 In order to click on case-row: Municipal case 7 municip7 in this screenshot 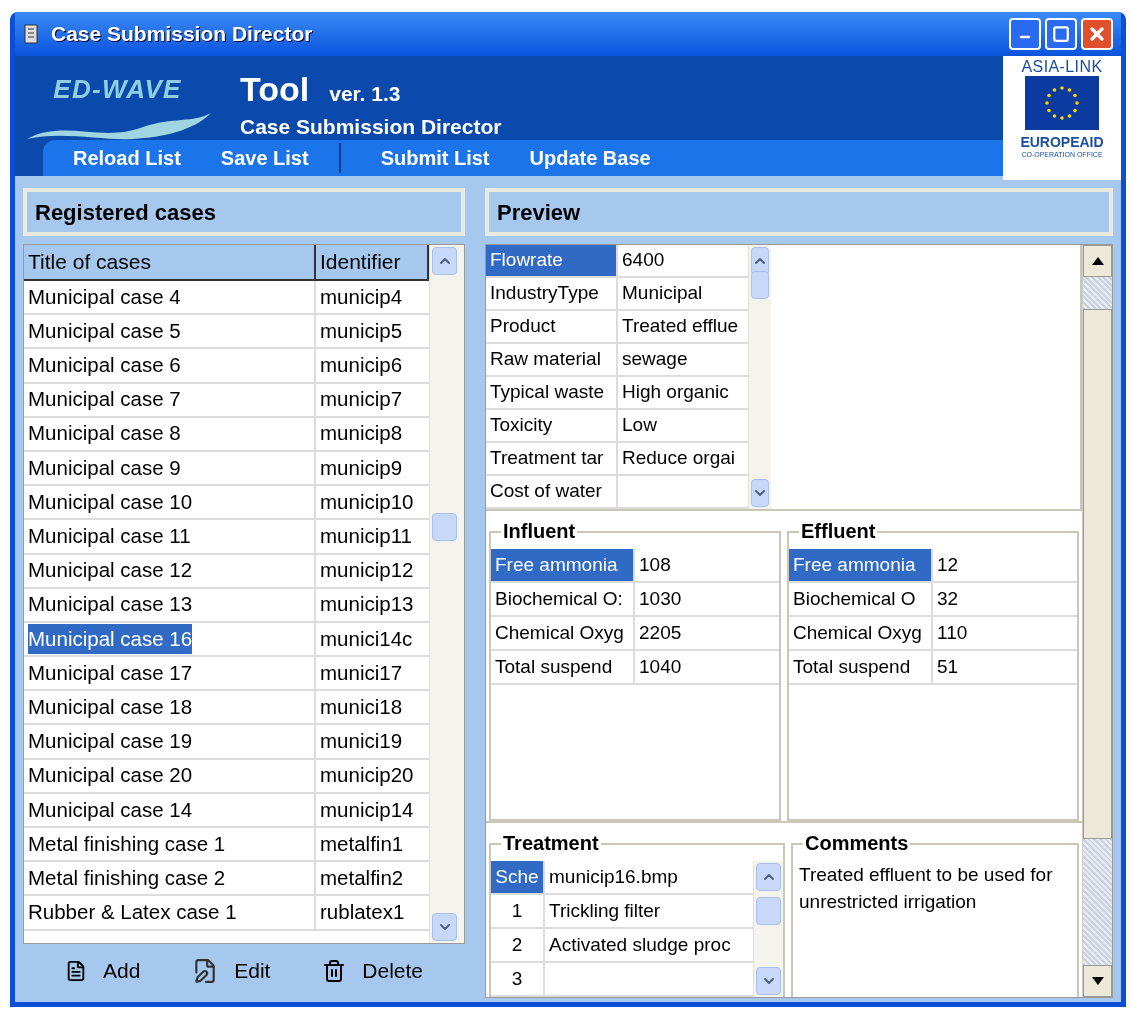, I will do `click(226, 400)`.